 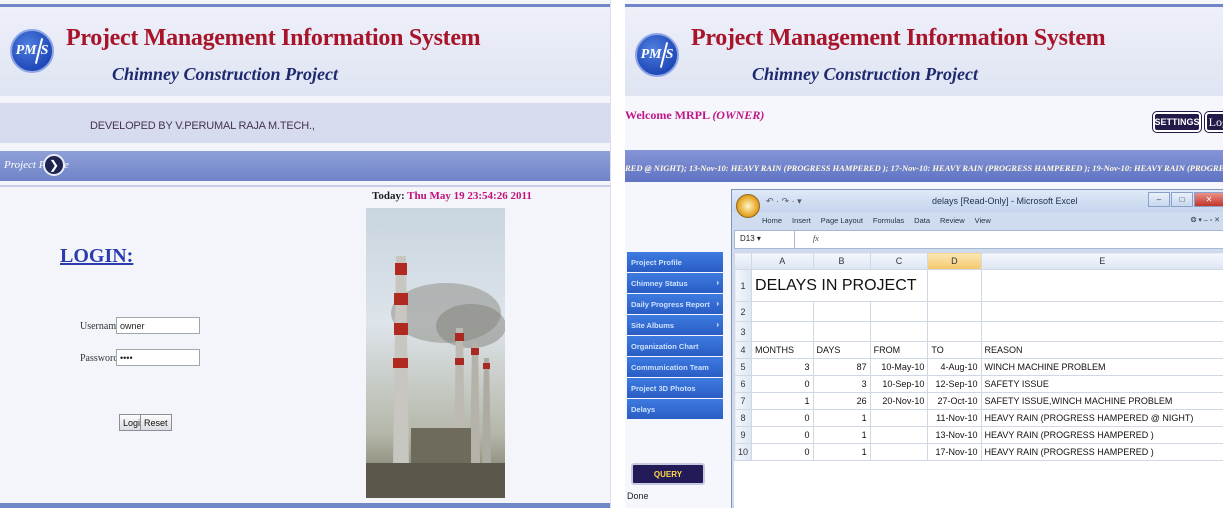 What do you see at coordinates (743, 384) in the screenshot?
I see `row-number: 6` at bounding box center [743, 384].